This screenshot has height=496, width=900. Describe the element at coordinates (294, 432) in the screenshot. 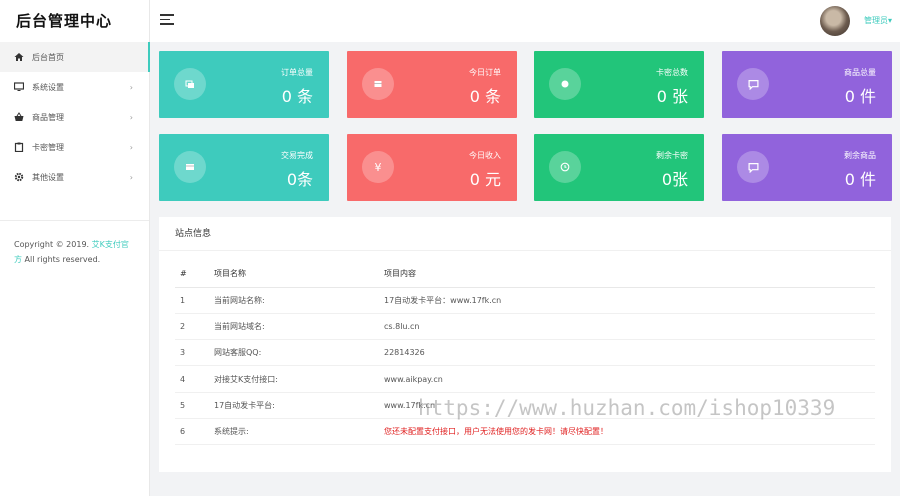

I see `table-cell-name: 系统提示:` at that location.